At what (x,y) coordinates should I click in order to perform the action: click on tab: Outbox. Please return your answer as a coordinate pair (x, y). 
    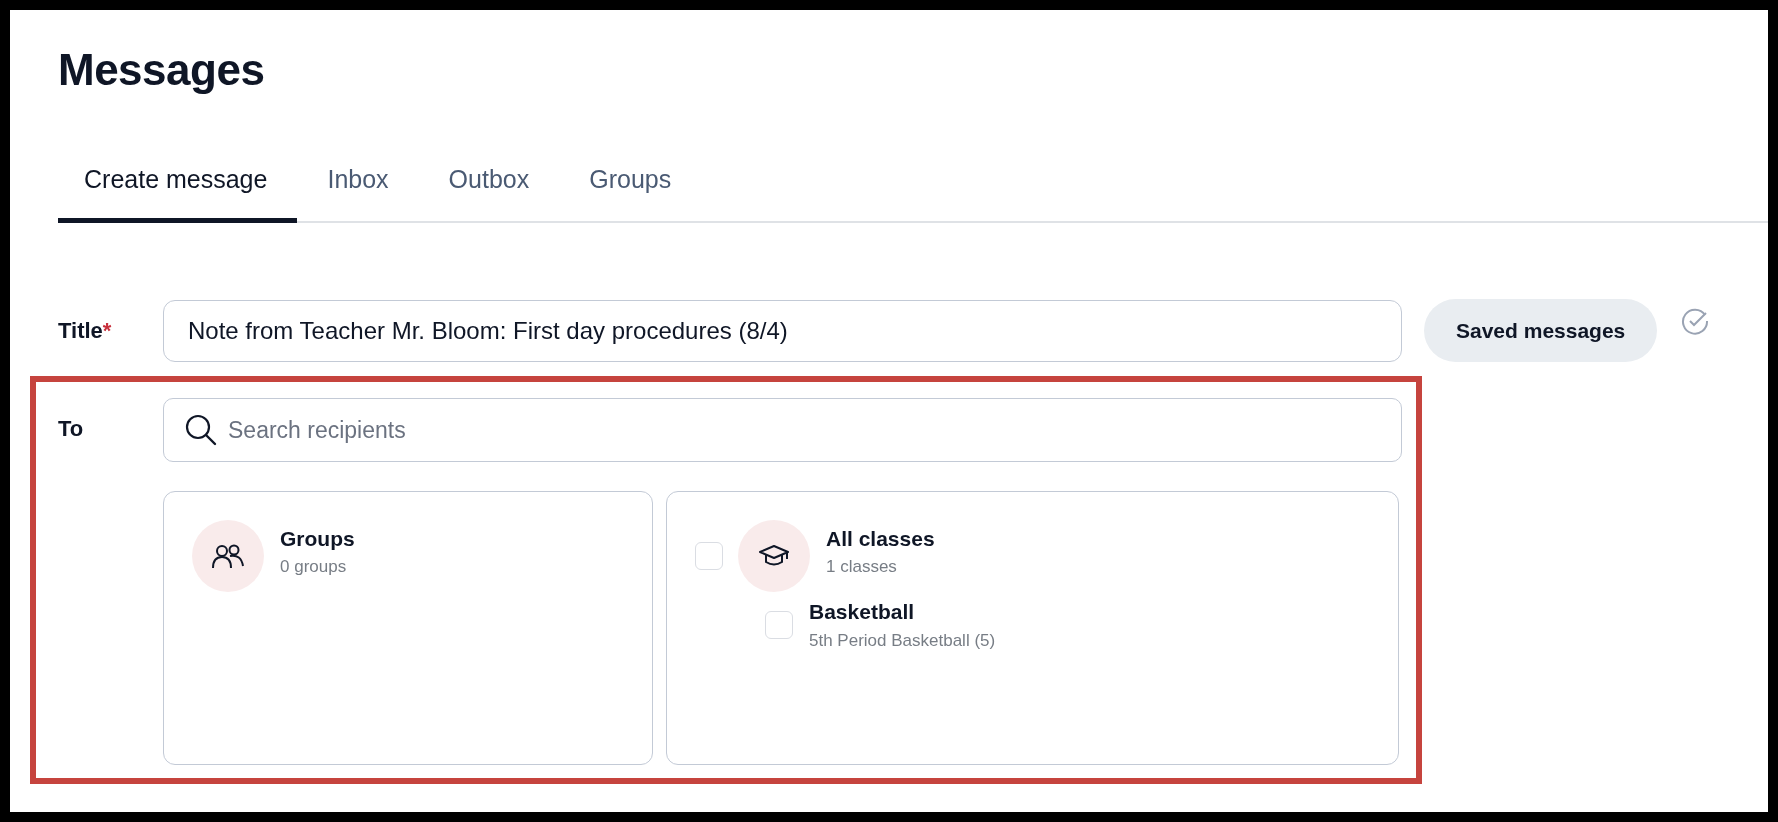
    Looking at the image, I should click on (489, 188).